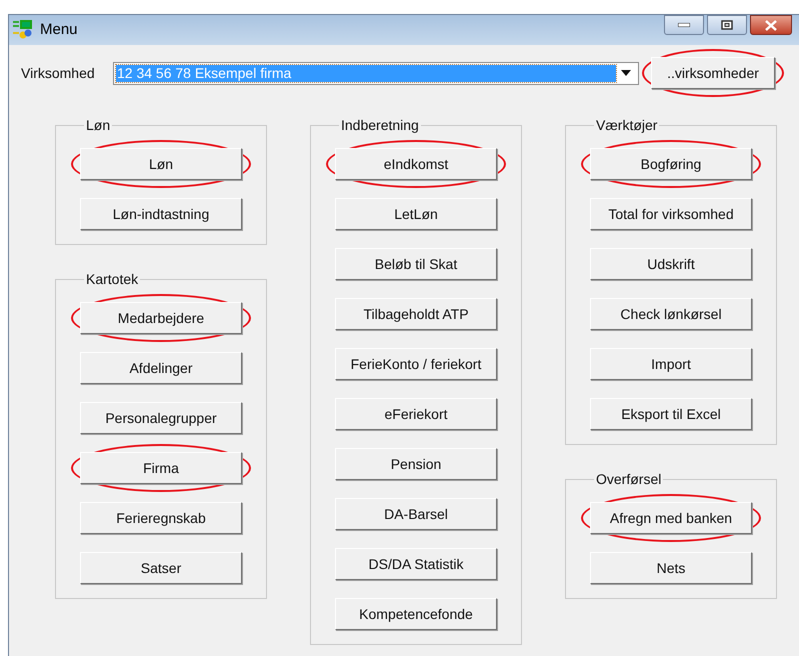  Describe the element at coordinates (416, 364) in the screenshot. I see `menu-button: FerieKonto / feriekort` at that location.